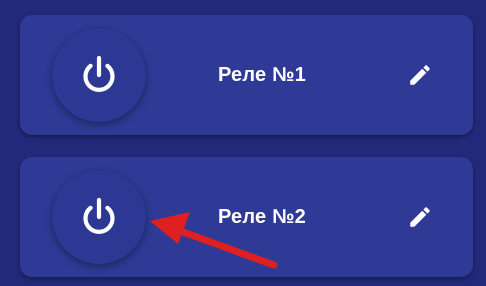 The image size is (486, 286). Describe the element at coordinates (262, 217) in the screenshot. I see `relay-2-label: Реле №2` at that location.